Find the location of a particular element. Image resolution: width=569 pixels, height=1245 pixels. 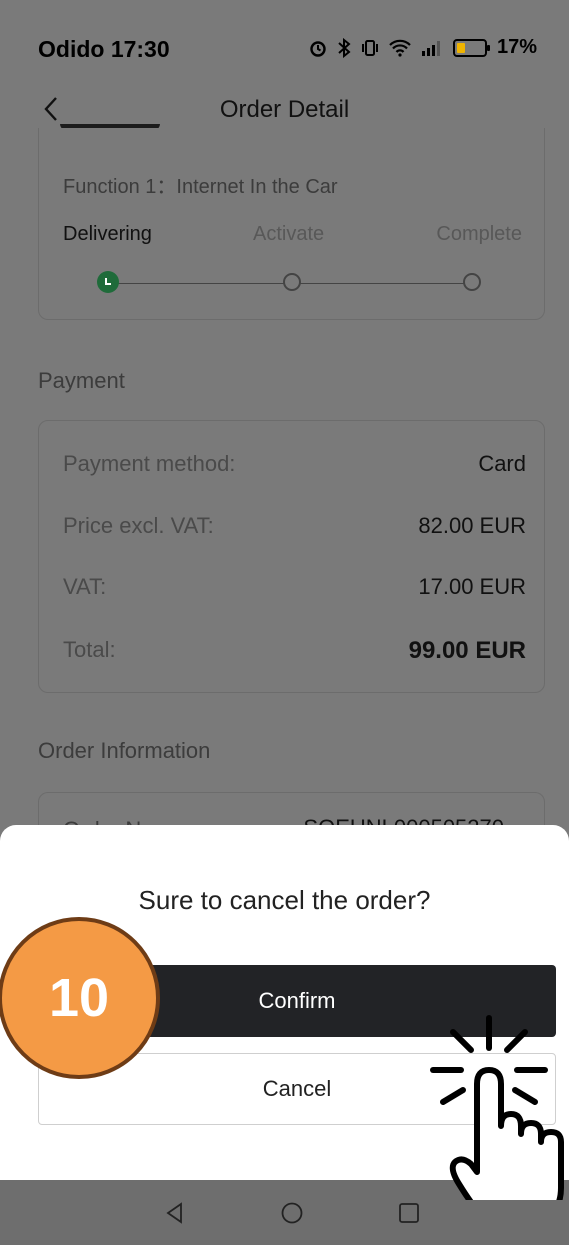

step-dot-complete is located at coordinates (472, 282).